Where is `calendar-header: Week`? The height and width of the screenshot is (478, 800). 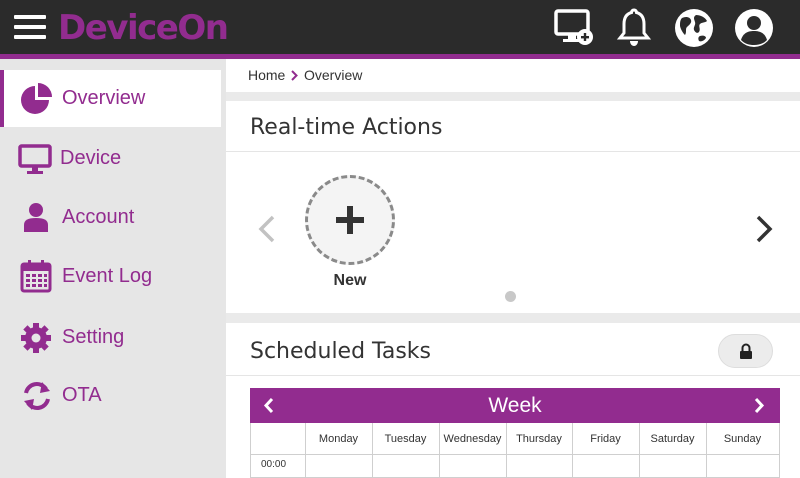 calendar-header: Week is located at coordinates (515, 405).